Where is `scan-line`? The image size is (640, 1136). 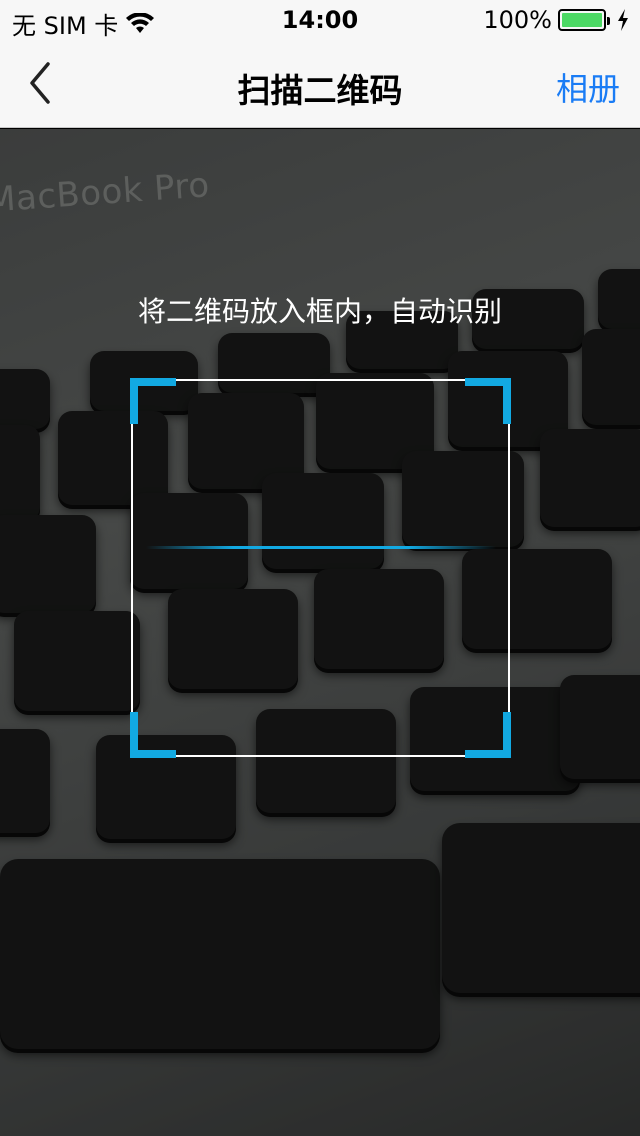 scan-line is located at coordinates (321, 547).